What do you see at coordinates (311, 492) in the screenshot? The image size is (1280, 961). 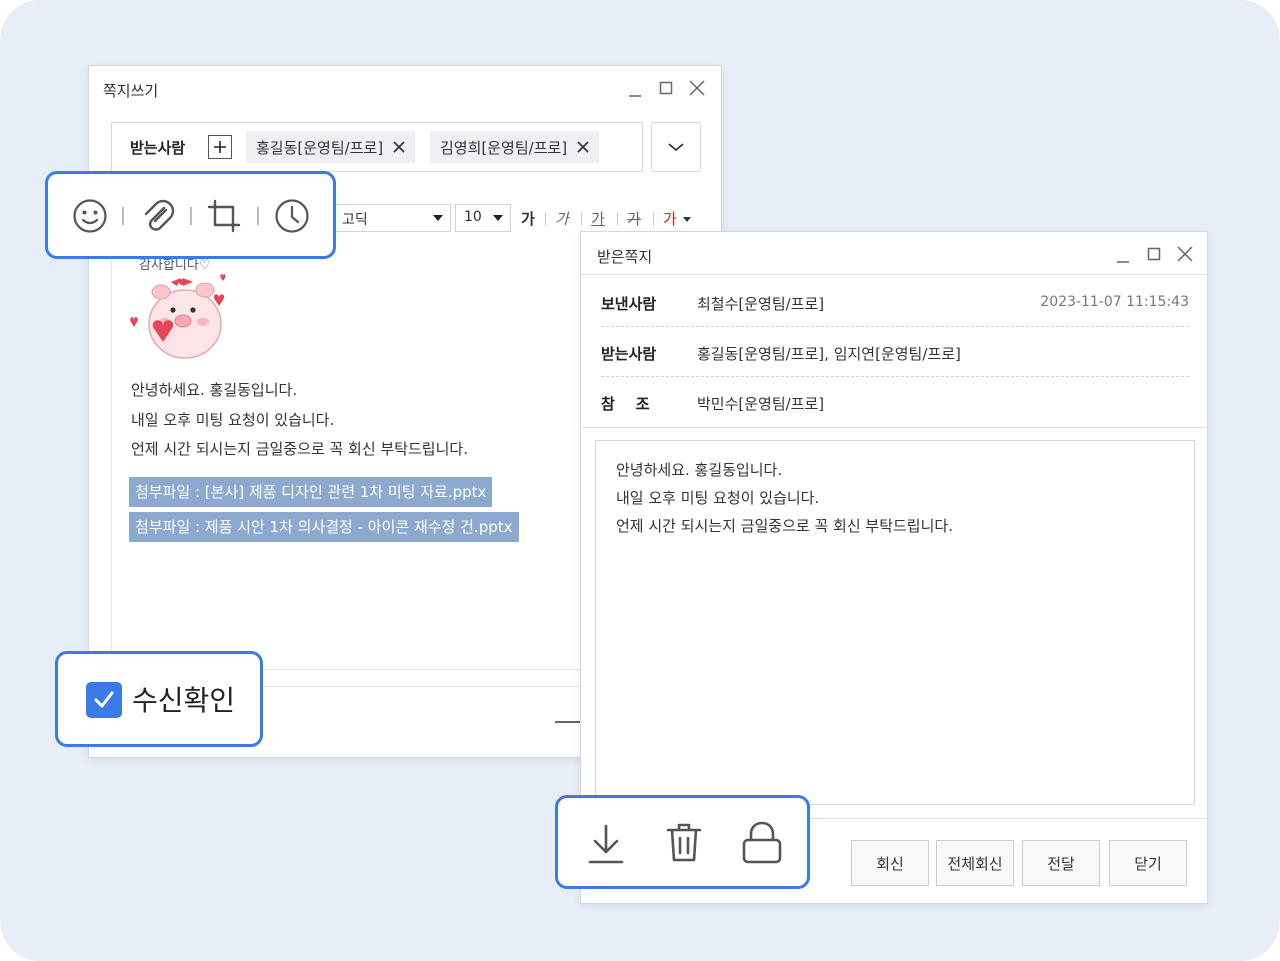 I see `attachment-link: 첨부파일 : [본사] 제품 디자인 관련 1차 미팅 자료.pptx` at bounding box center [311, 492].